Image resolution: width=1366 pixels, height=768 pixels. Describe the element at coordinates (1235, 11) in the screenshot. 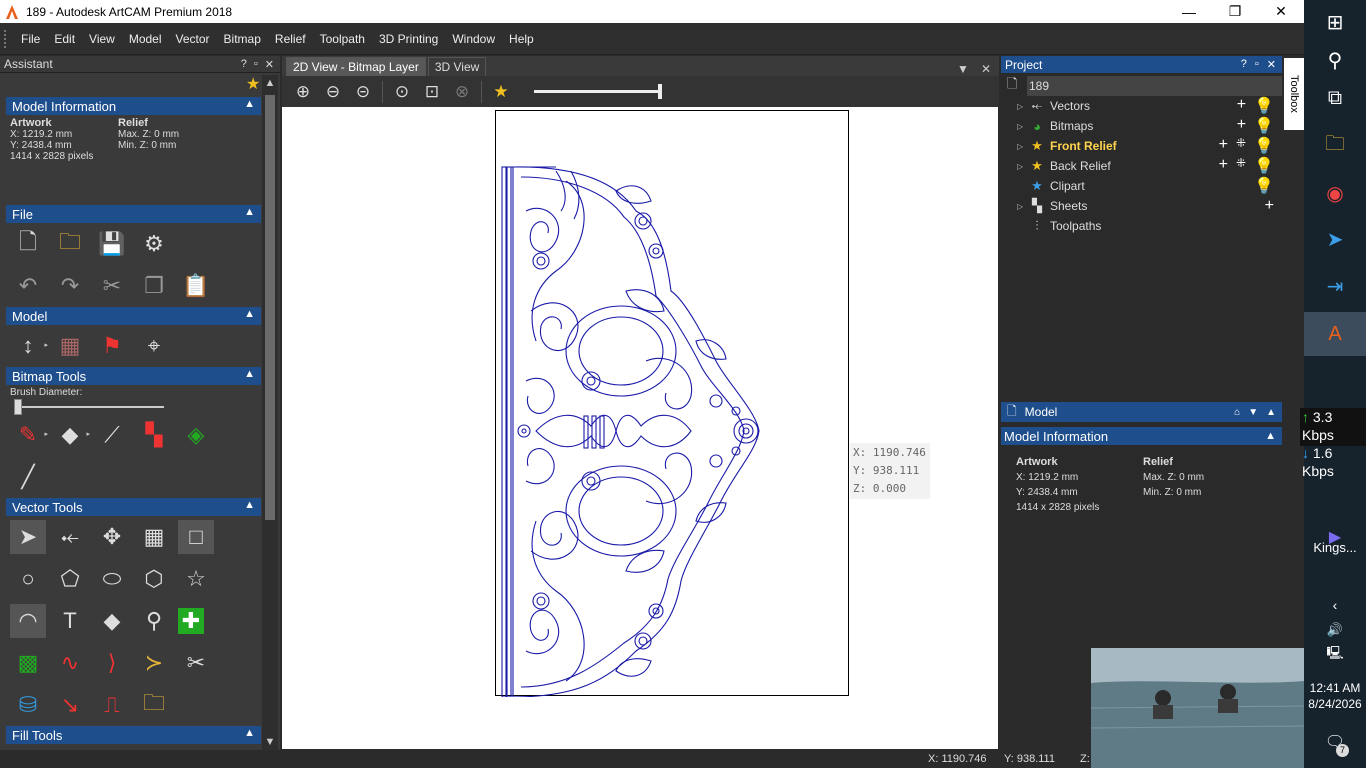

I see `maximize-button: ❐` at that location.